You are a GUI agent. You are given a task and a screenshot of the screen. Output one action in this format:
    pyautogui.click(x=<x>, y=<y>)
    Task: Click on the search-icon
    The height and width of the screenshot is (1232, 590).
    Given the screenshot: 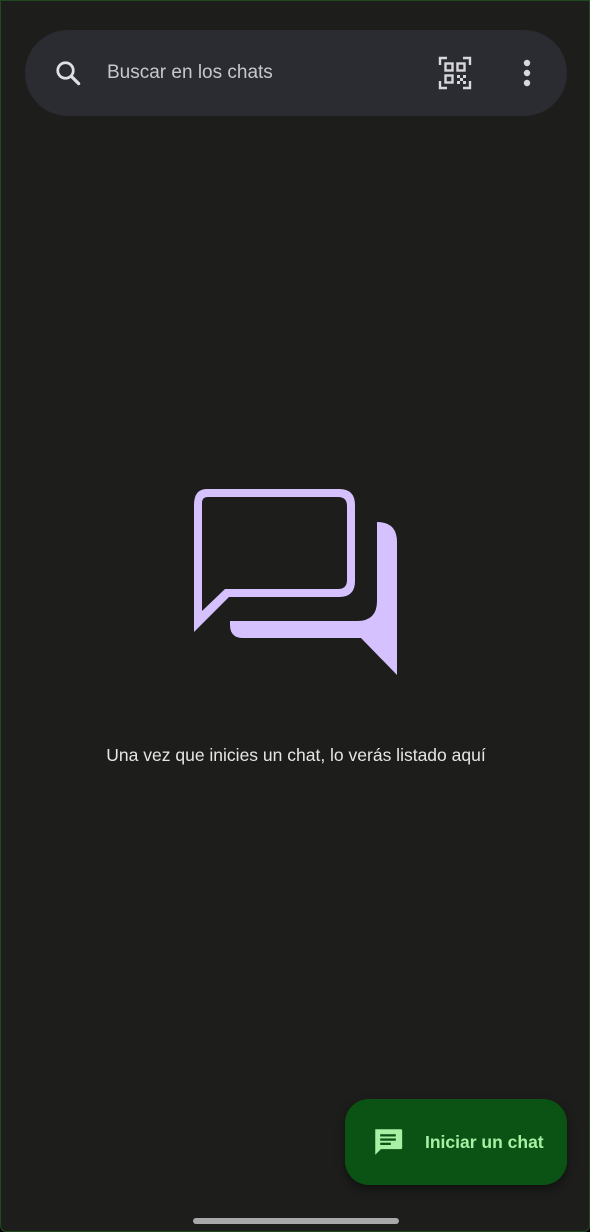 What is the action you would take?
    pyautogui.click(x=68, y=73)
    